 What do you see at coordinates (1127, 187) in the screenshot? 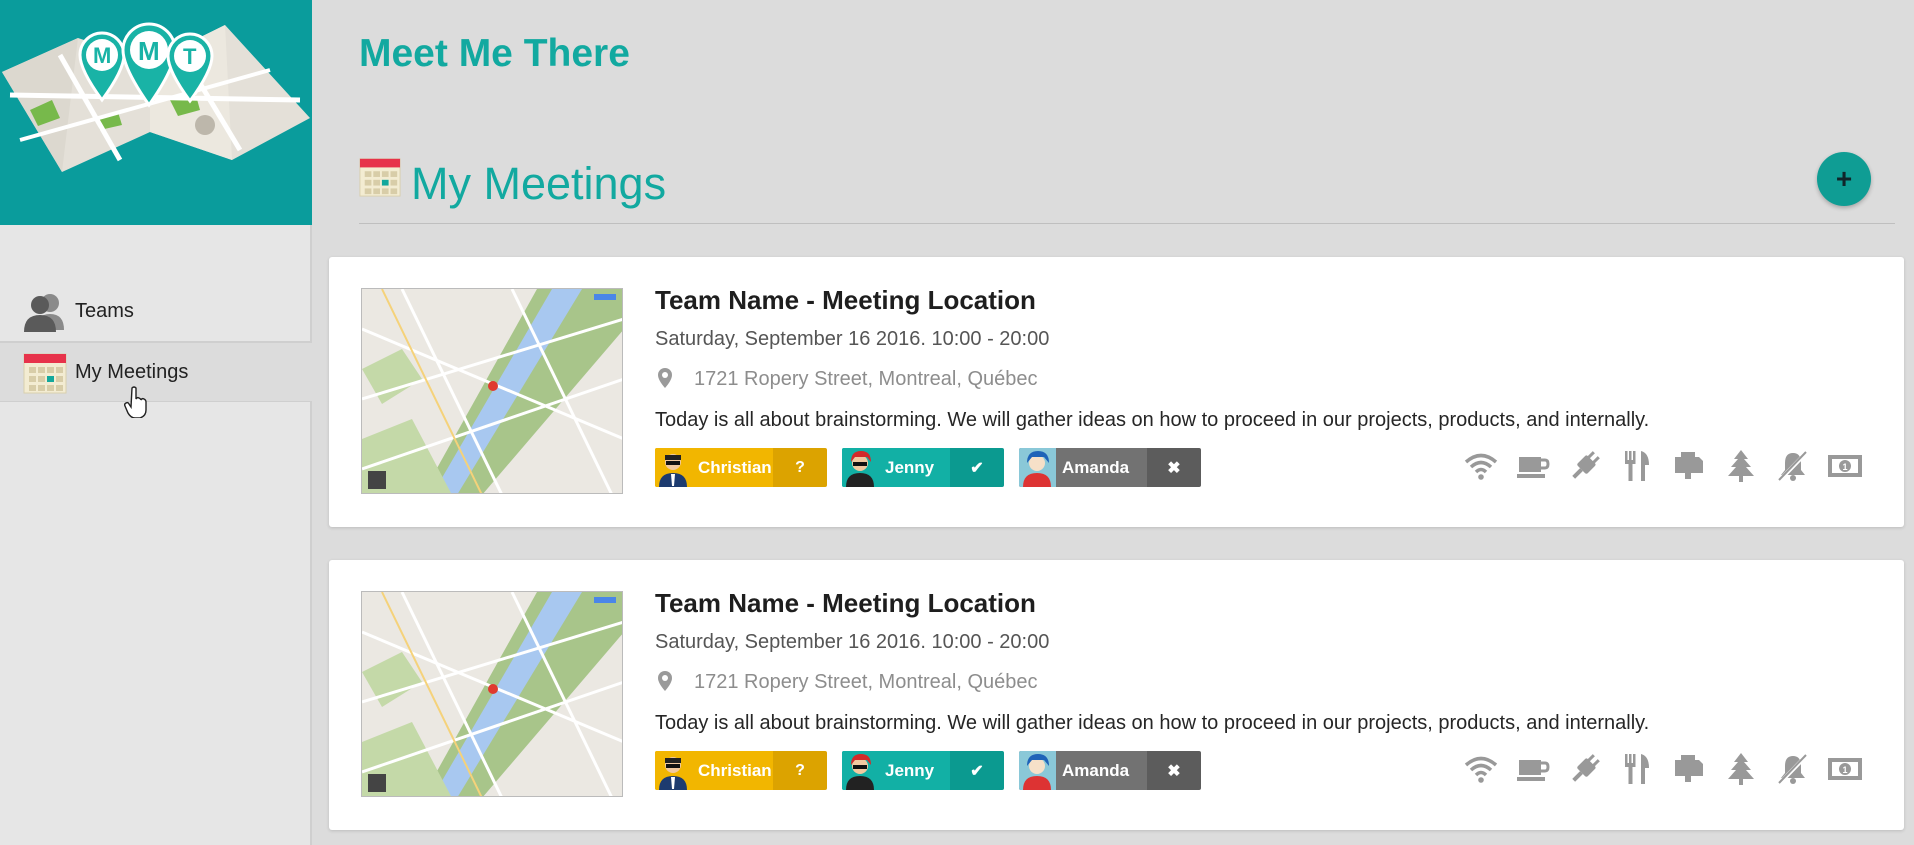
I see `section-header: My Meetings +` at bounding box center [1127, 187].